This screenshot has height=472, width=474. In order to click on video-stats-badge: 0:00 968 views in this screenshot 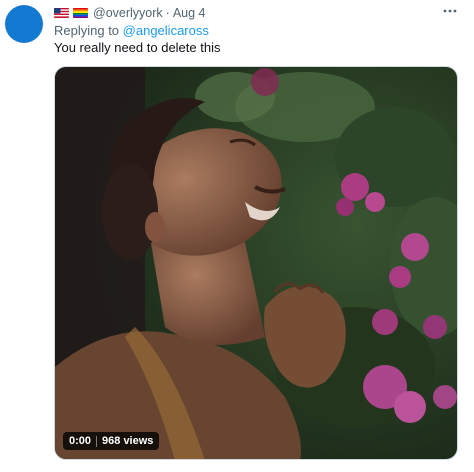, I will do `click(111, 441)`.